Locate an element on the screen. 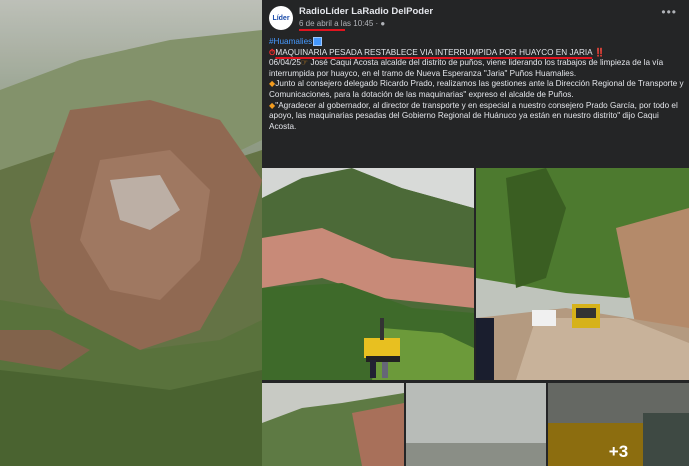 The image size is (689, 466). post-timestamp-text: 6 de abril a las 10:45 · is located at coordinates (340, 23).